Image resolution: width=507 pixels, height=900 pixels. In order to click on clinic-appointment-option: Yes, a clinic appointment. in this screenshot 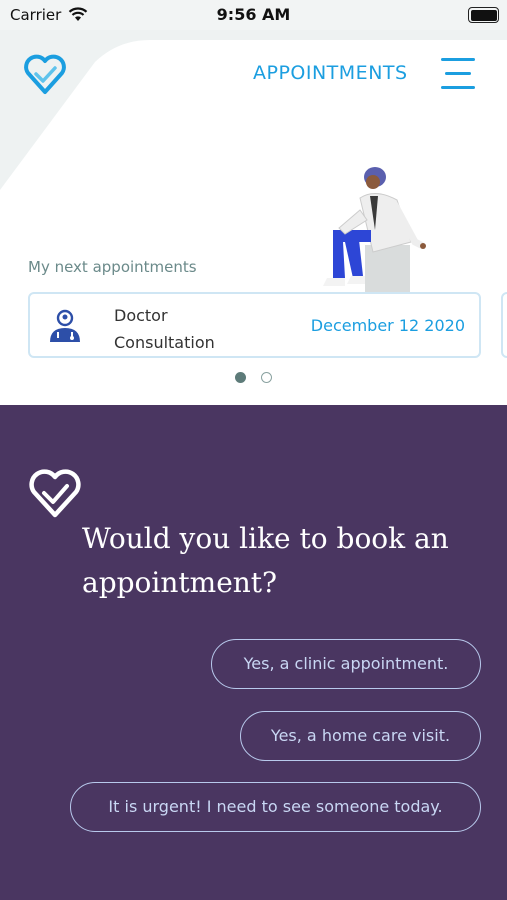, I will do `click(346, 664)`.